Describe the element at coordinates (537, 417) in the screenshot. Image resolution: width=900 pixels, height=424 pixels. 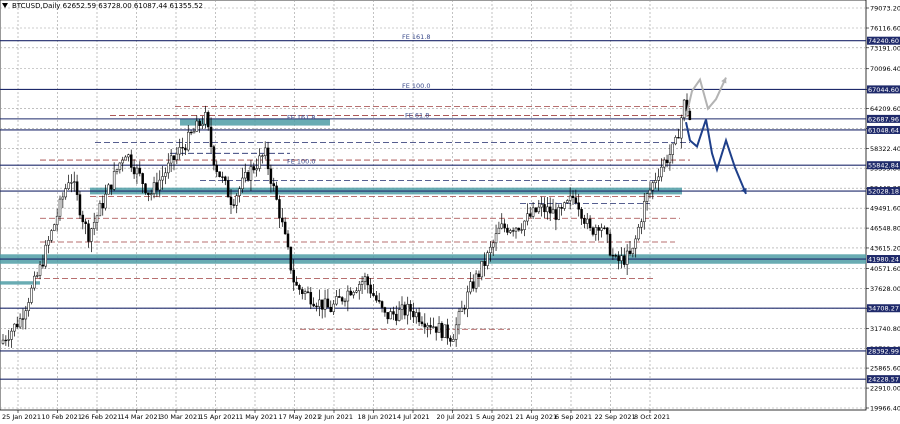
I see `x-tick-label: 21 Aug 2021` at that location.